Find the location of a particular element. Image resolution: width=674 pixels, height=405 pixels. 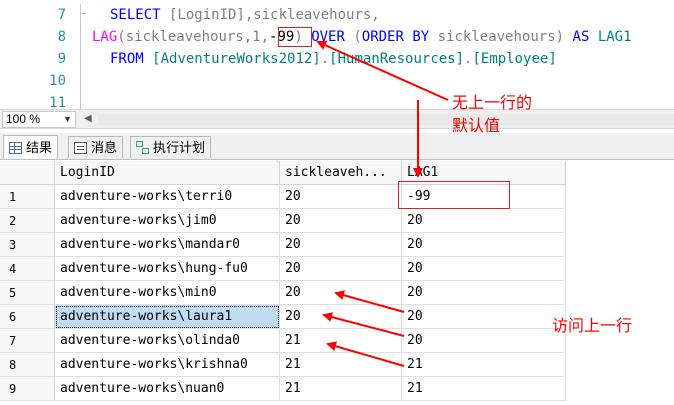

cell-loginid: adventure-works\min0 is located at coordinates (167, 293).